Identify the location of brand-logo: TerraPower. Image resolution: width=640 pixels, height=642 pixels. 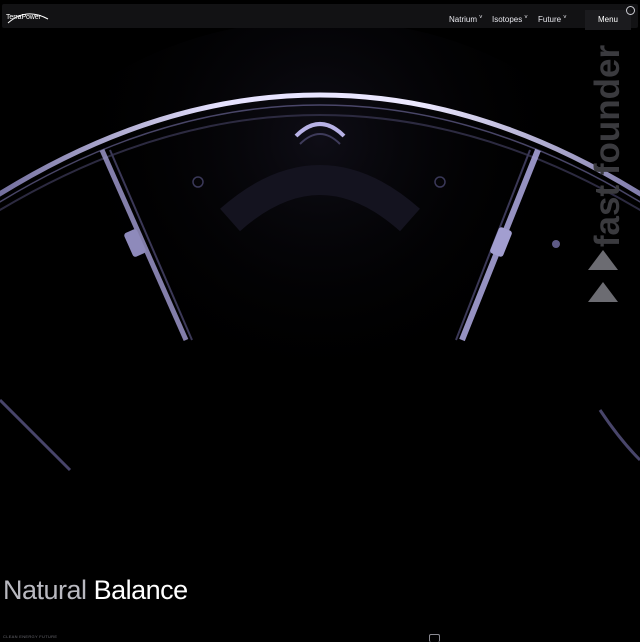
(23, 17).